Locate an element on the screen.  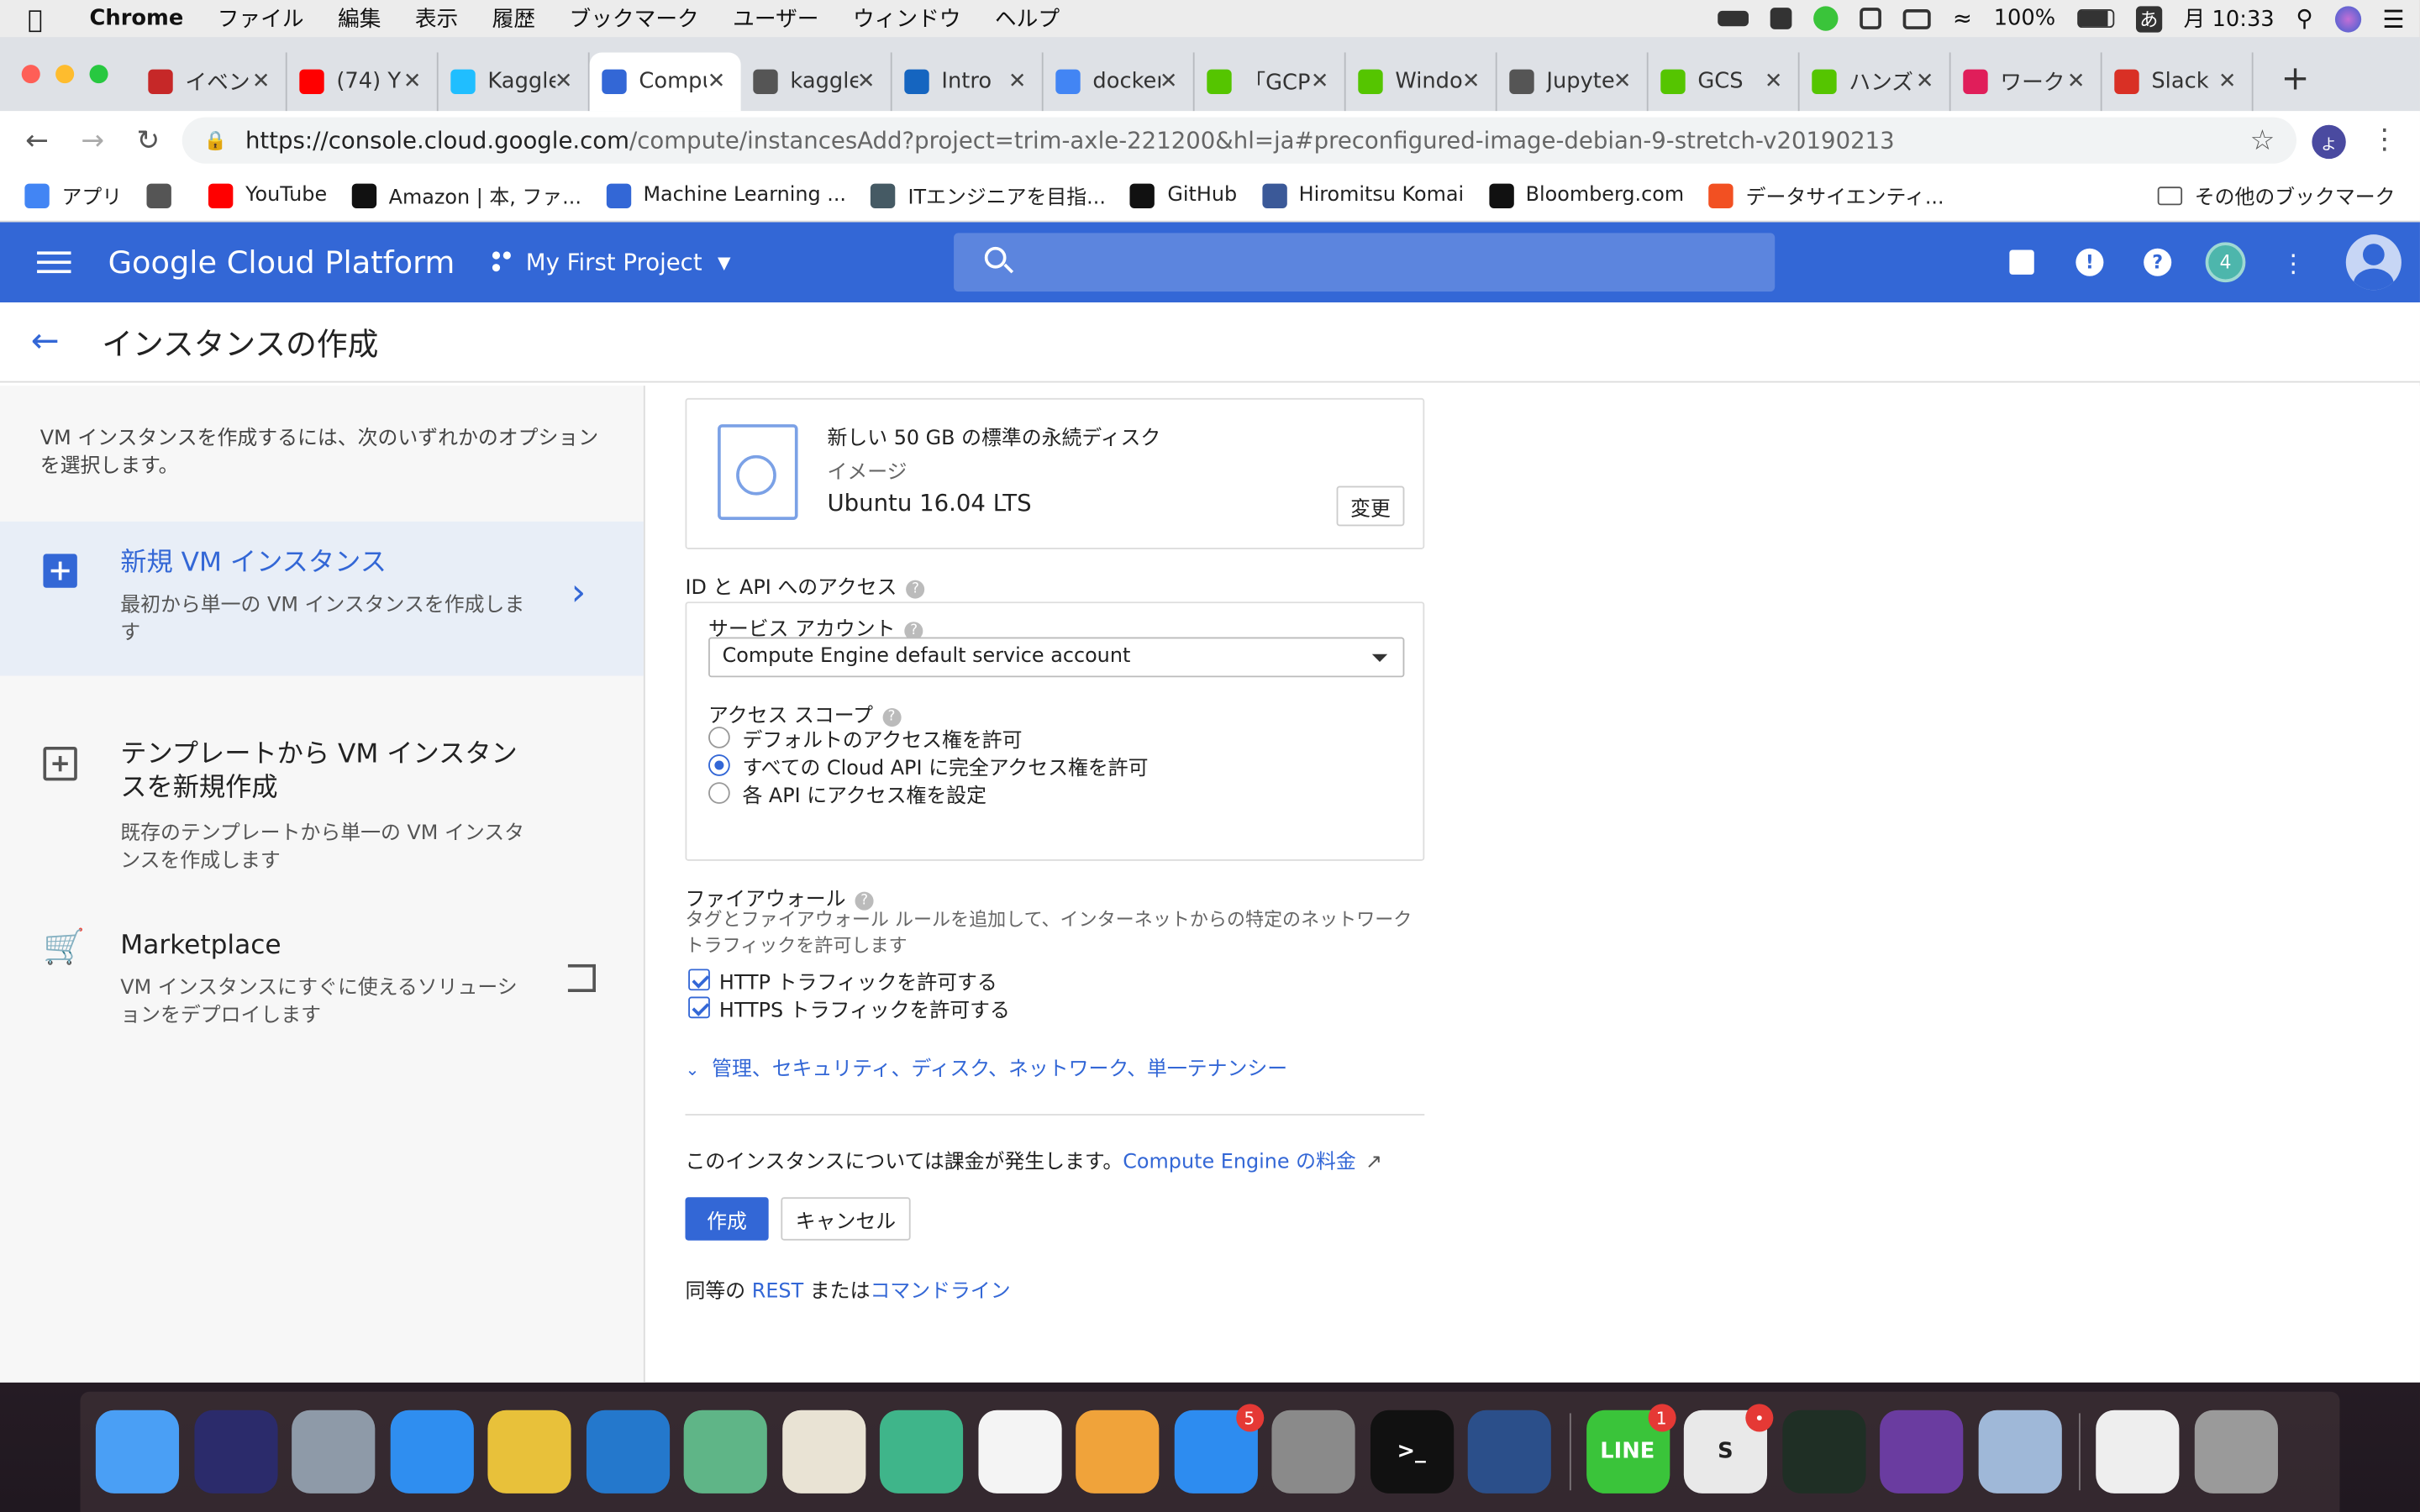
back-arrow-icon: ← is located at coordinates (48, 342).